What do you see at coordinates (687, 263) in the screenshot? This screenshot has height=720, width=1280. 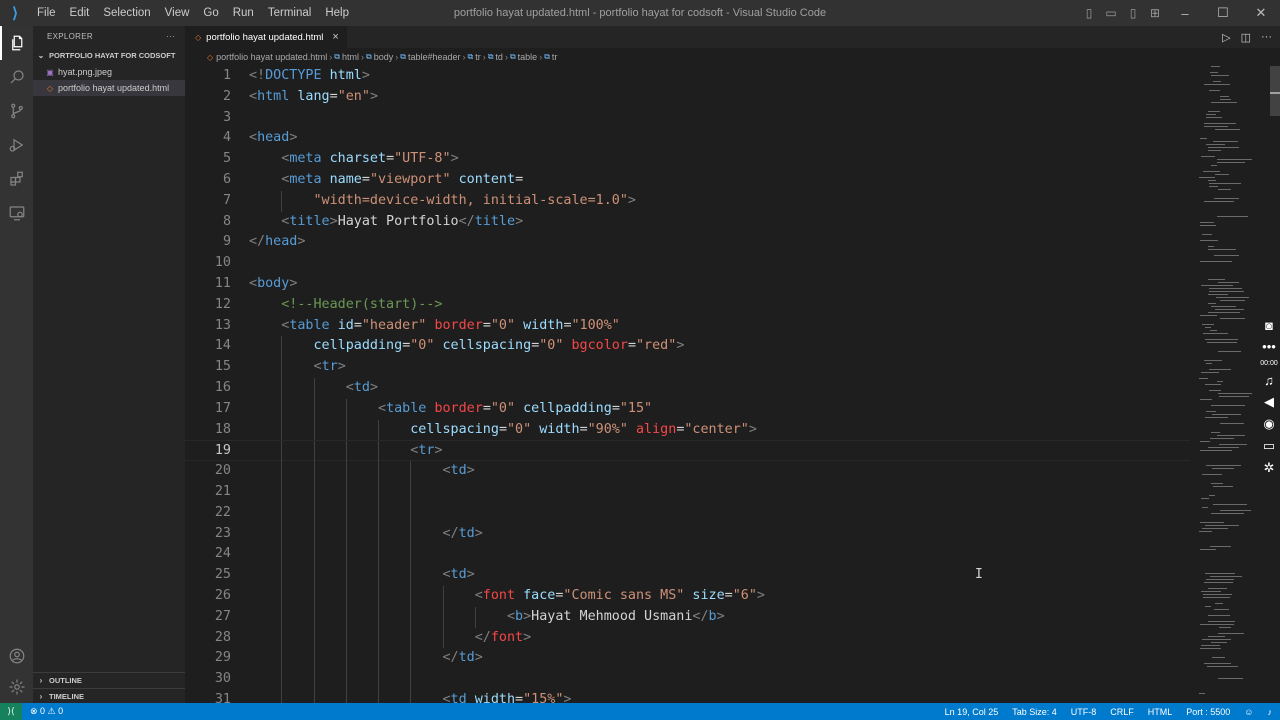 I see `code-line: 10` at bounding box center [687, 263].